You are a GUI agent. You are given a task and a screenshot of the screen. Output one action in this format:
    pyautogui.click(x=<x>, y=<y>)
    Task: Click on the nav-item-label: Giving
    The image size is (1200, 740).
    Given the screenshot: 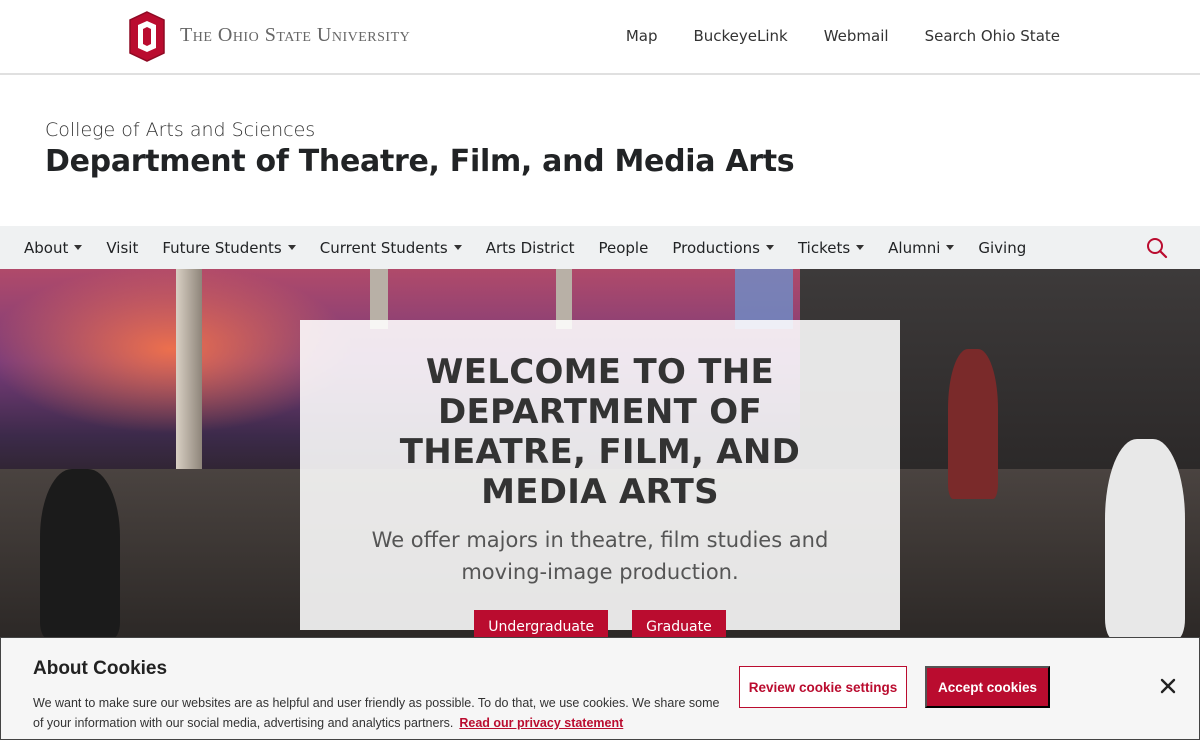 What is the action you would take?
    pyautogui.click(x=1002, y=247)
    